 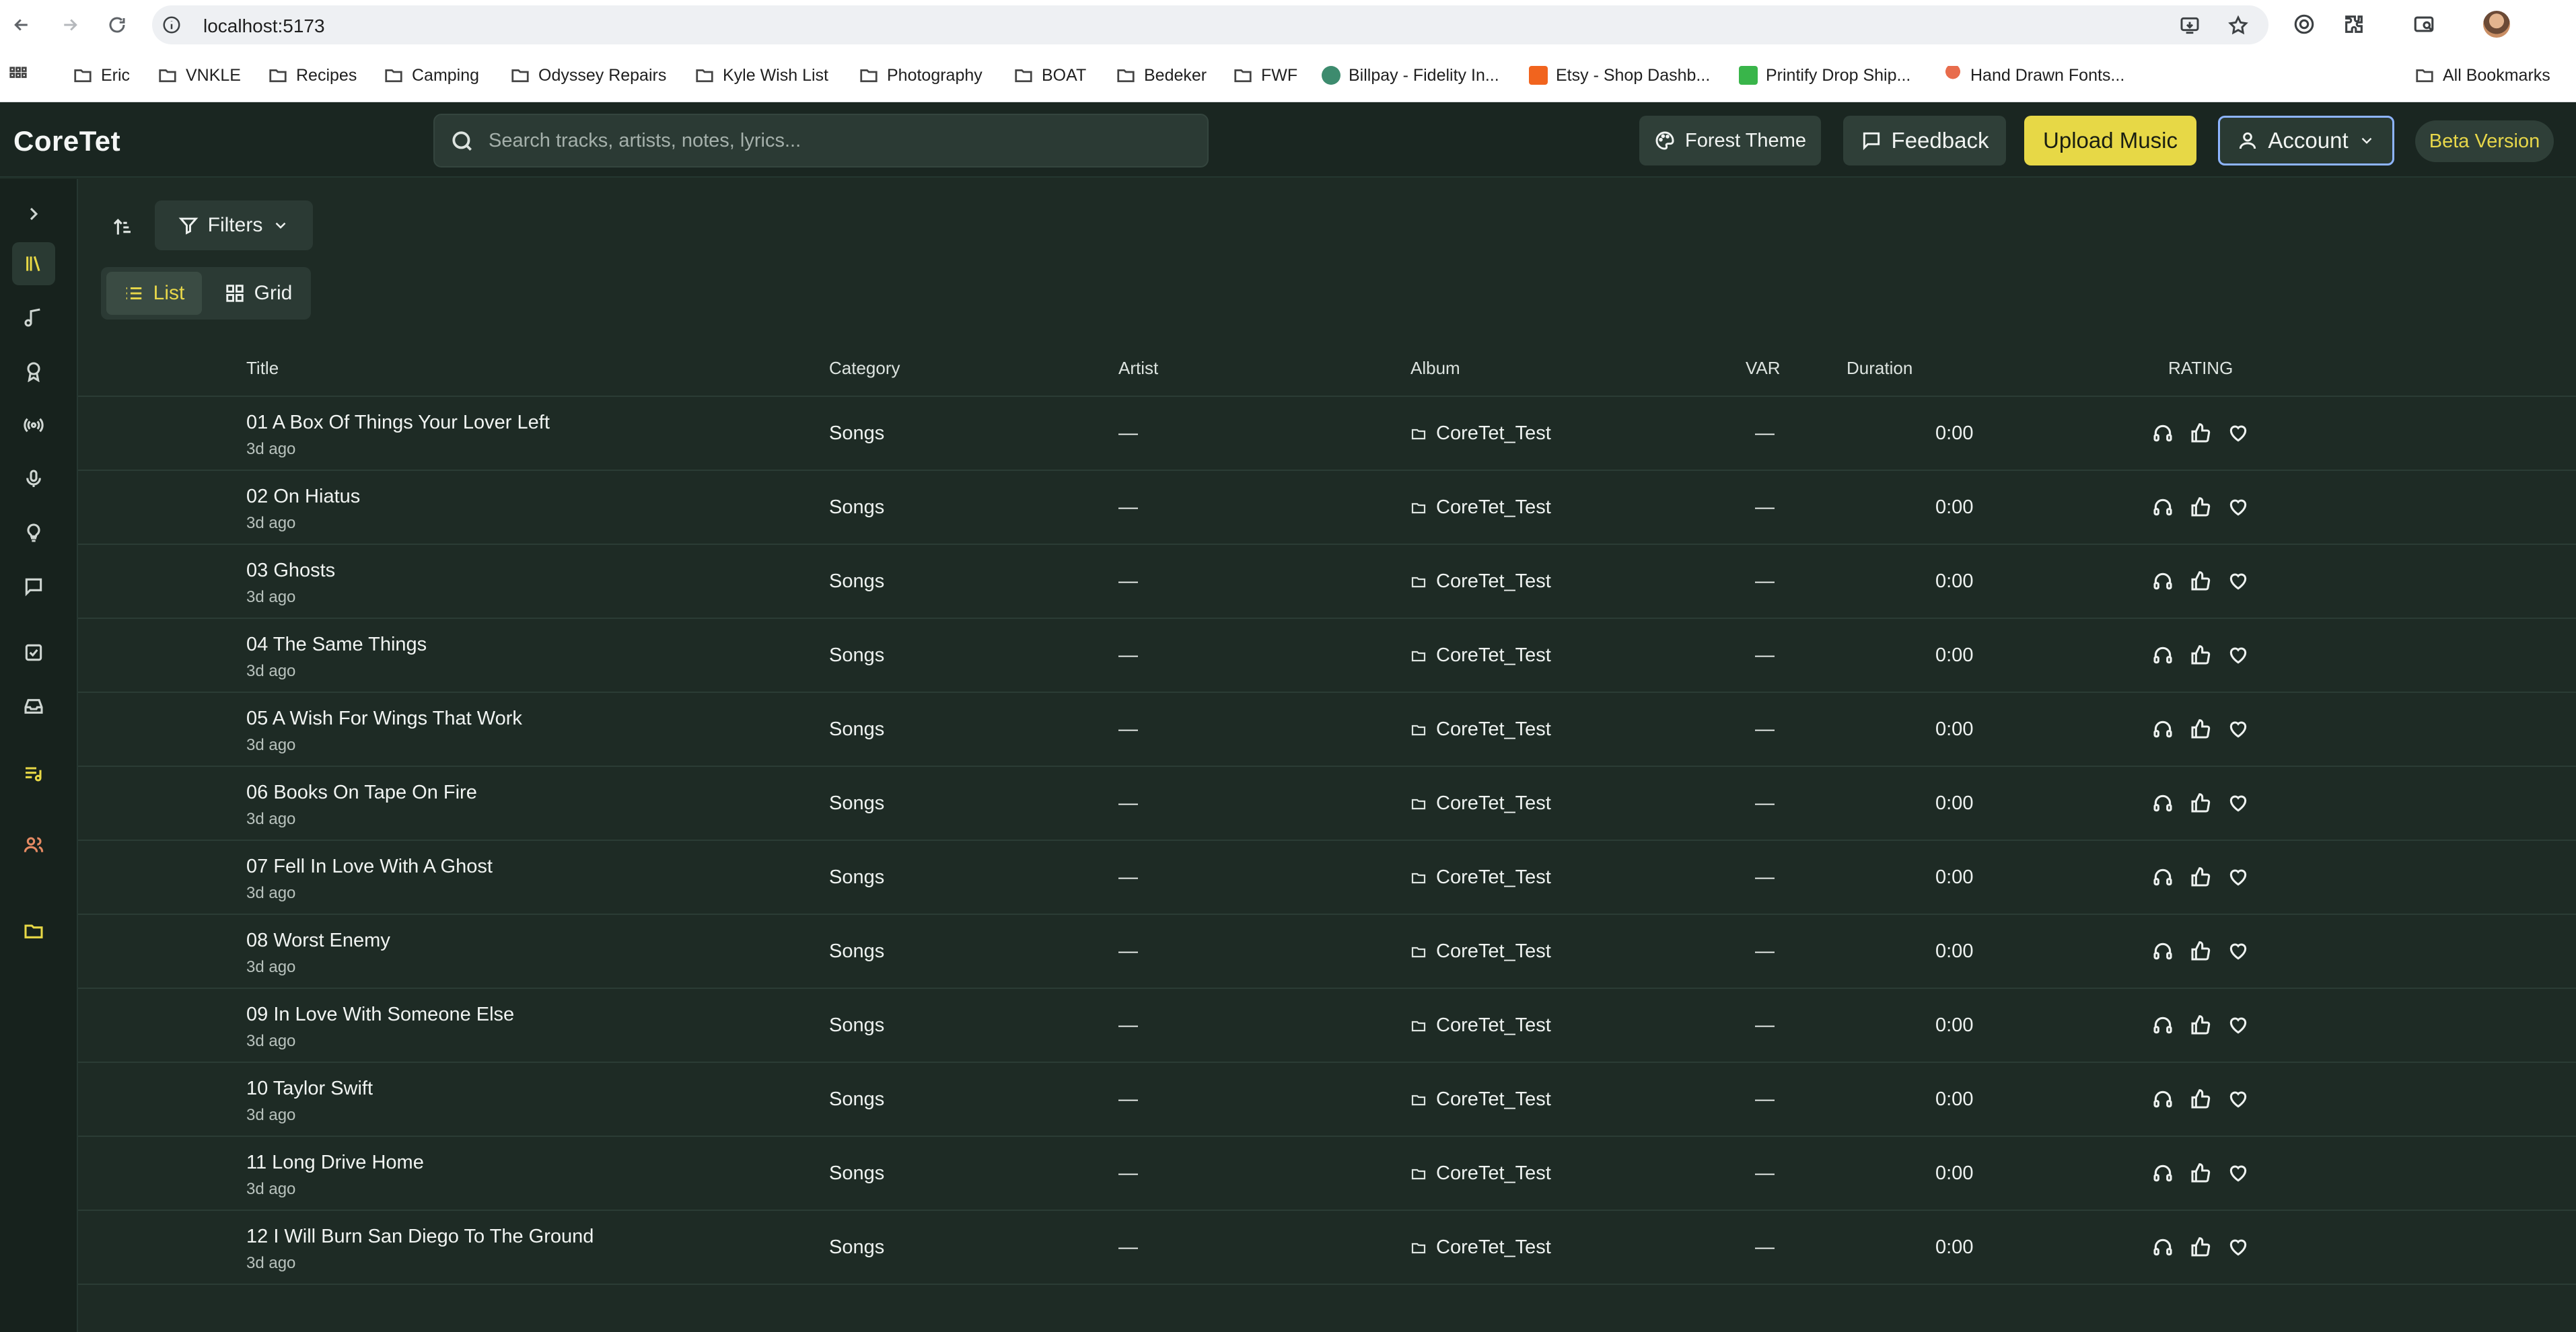 What do you see at coordinates (264, 26) in the screenshot?
I see `url-text: localhost:5173` at bounding box center [264, 26].